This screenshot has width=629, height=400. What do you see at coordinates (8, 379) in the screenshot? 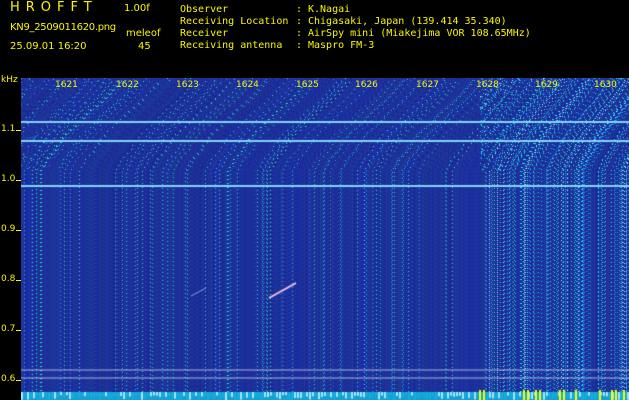
I see `y-tick-label: 0.6` at bounding box center [8, 379].